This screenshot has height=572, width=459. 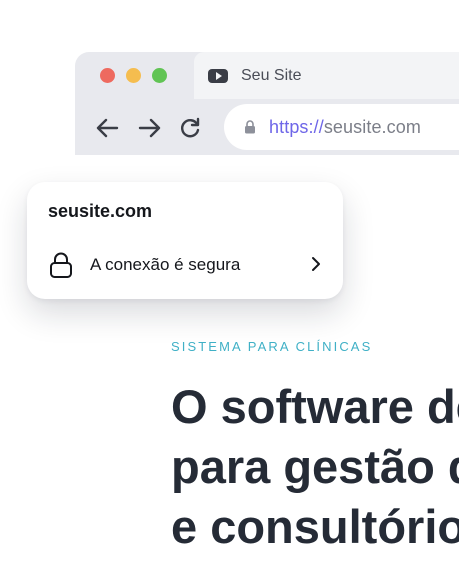 I want to click on connection-status-label: A conexão é segura, so click(x=165, y=264).